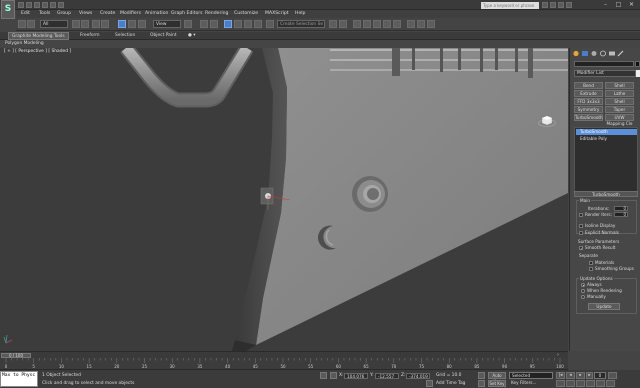 This screenshot has height=388, width=640. I want to click on modifier-shell-2-button: Shell, so click(619, 101).